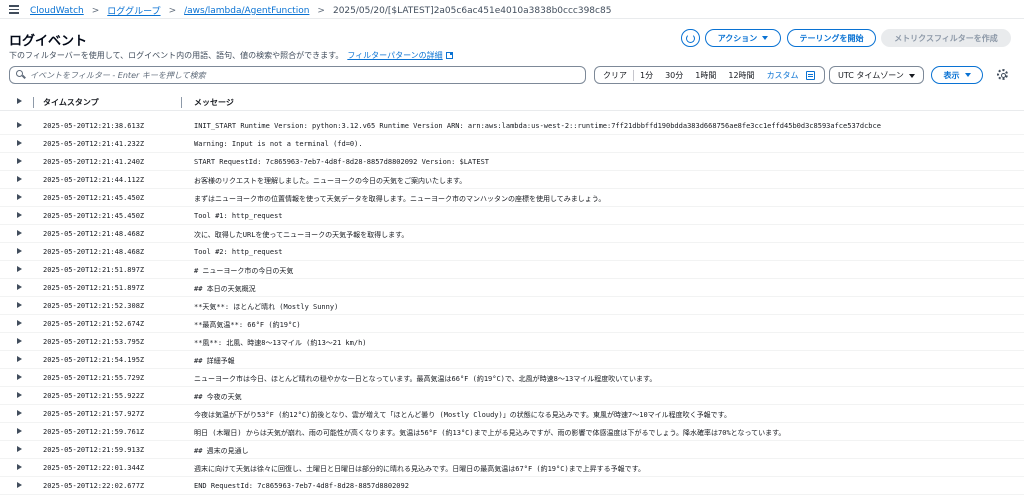  Describe the element at coordinates (94, 432) in the screenshot. I see `row-timestamp: 2025-05-20T12:21:59.761Z` at that location.